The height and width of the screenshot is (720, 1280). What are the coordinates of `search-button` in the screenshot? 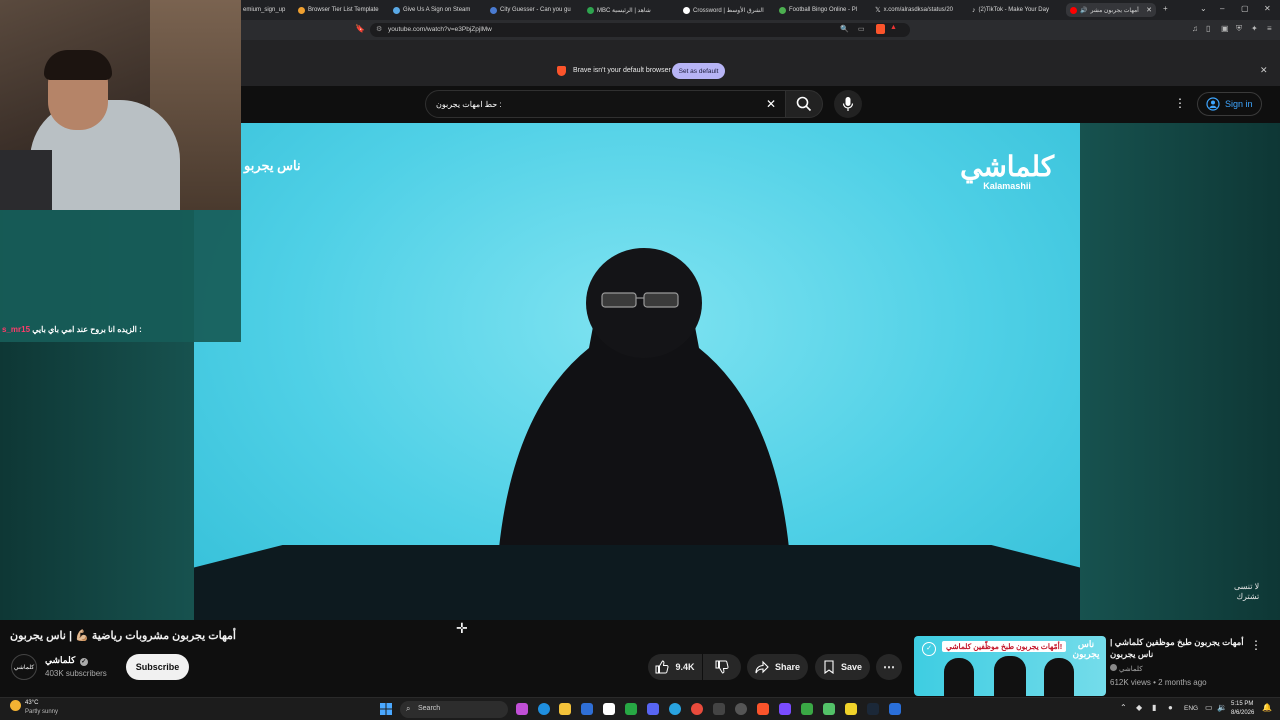 It's located at (804, 104).